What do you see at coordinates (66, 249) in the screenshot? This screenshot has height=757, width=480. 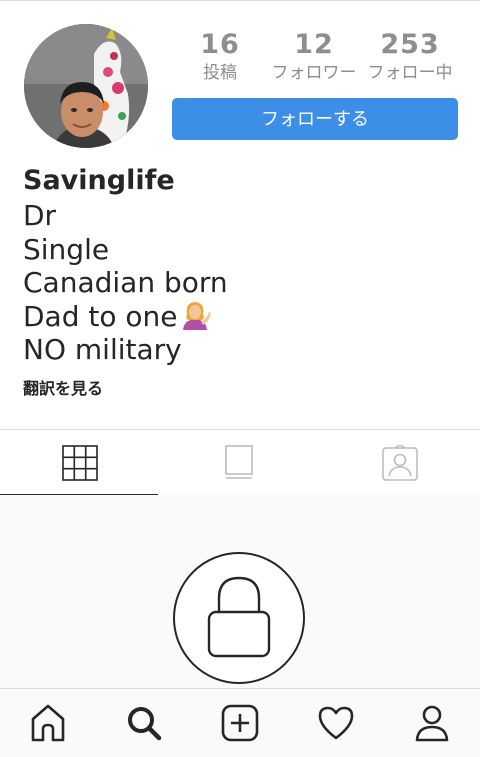 I see `bio-line: Single` at bounding box center [66, 249].